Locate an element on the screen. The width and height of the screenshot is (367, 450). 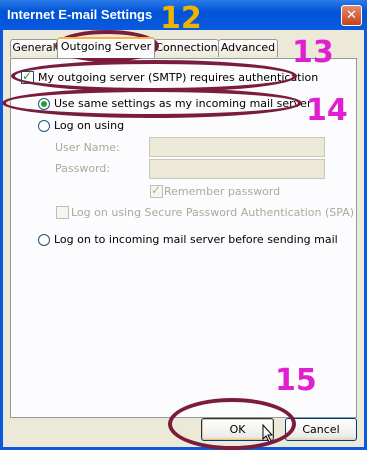
user-name-label: User Name: is located at coordinates (87, 147).